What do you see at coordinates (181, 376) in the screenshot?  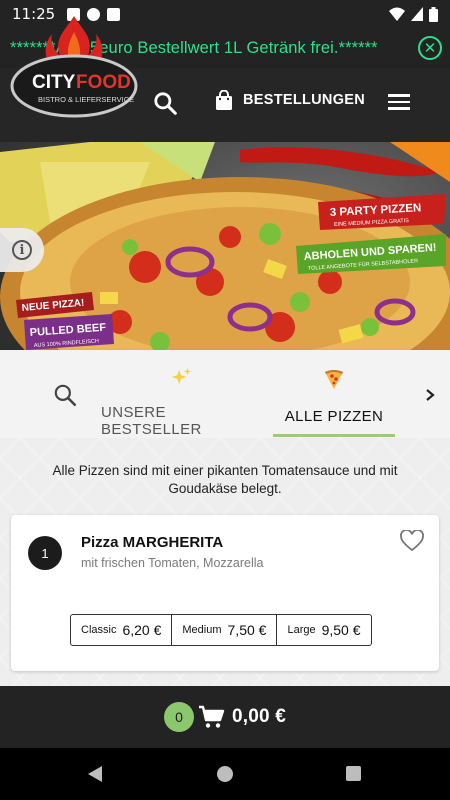 I see `sparkles-icon` at bounding box center [181, 376].